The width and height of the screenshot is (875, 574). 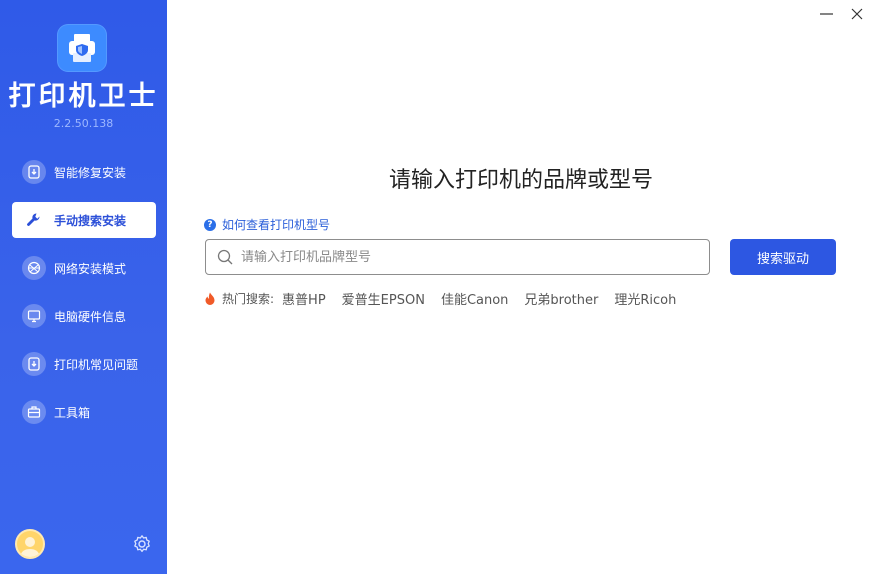 I want to click on hardware-info-icon, so click(x=34, y=316).